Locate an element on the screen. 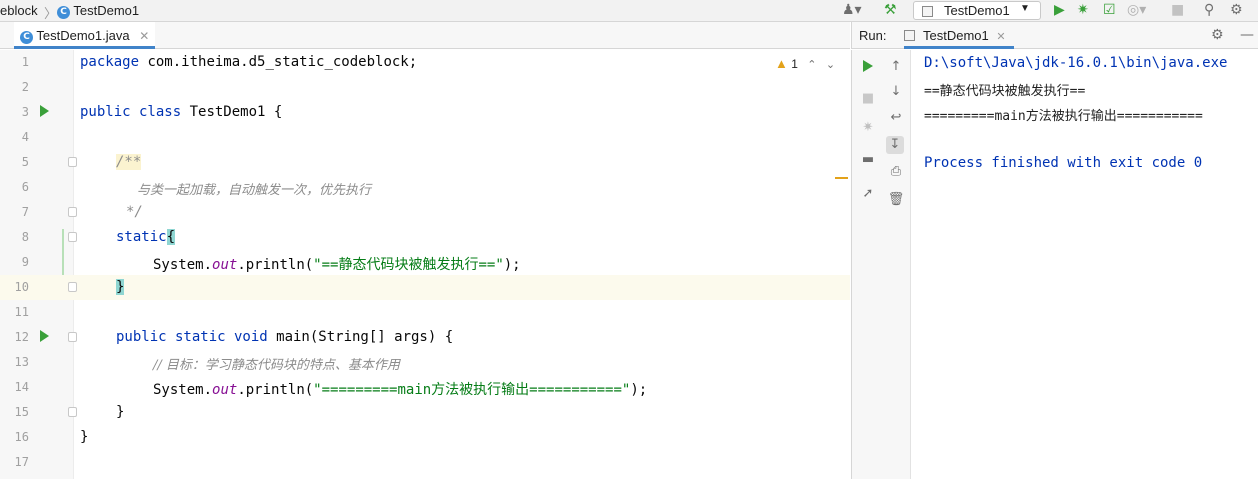 The height and width of the screenshot is (479, 1258). line-number: 8 is located at coordinates (25, 237).